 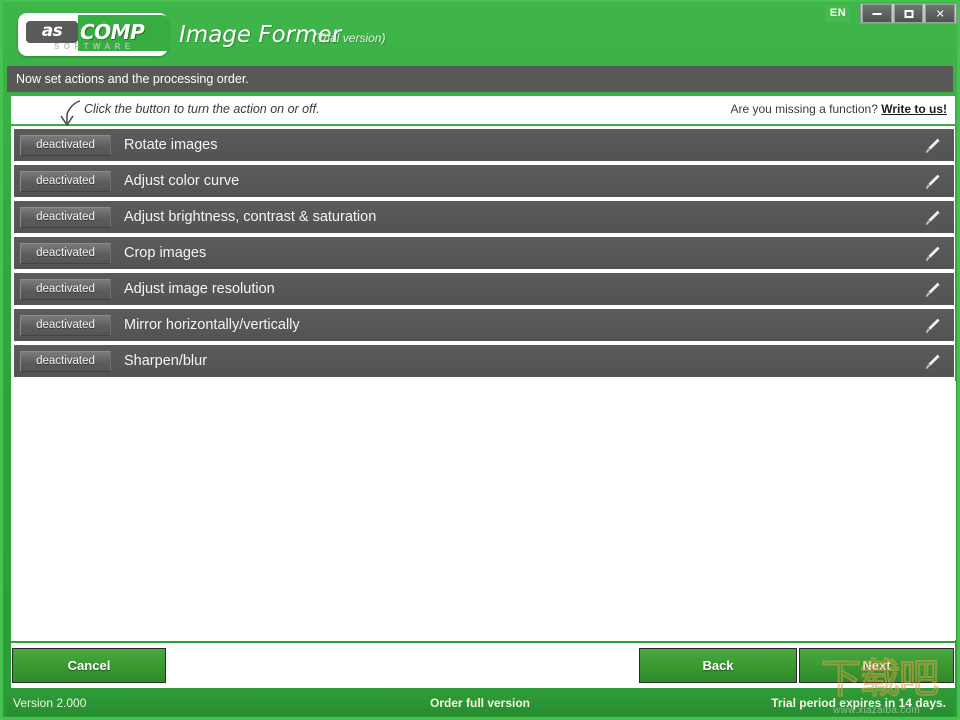 I want to click on action-label: Adjust image resolution, so click(x=199, y=289).